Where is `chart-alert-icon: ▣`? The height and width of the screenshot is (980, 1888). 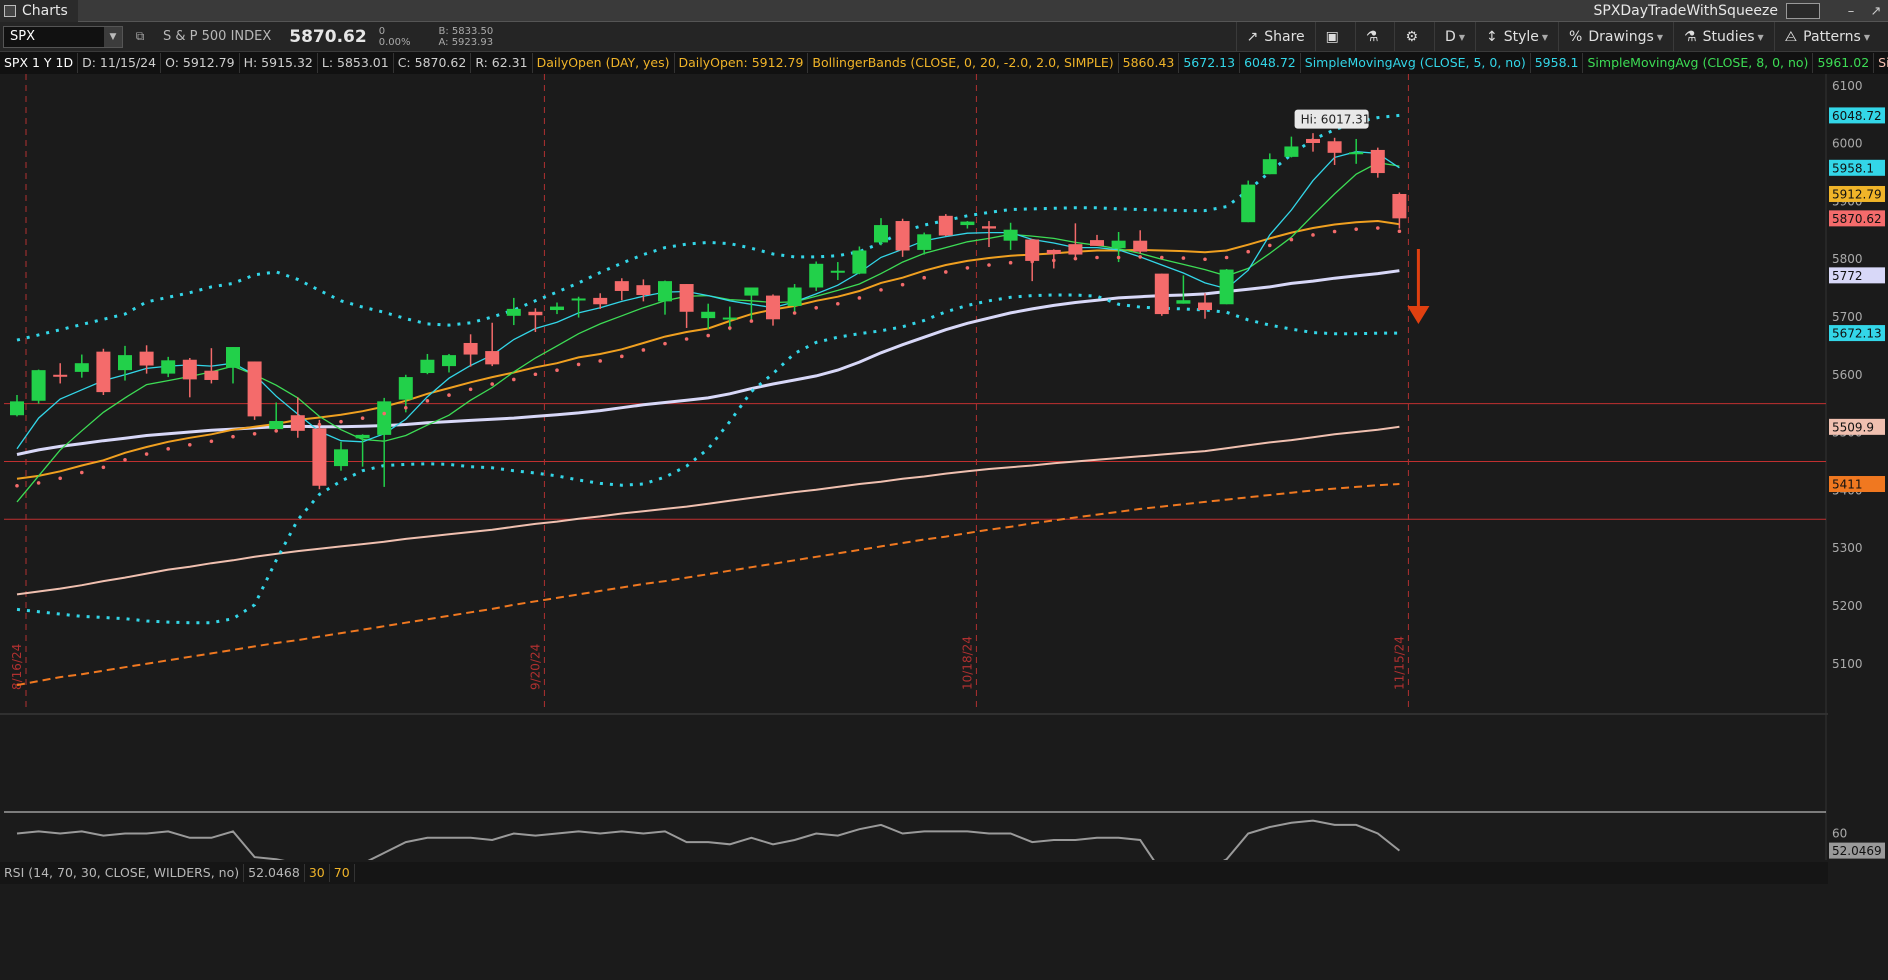 chart-alert-icon: ▣ is located at coordinates (1332, 37).